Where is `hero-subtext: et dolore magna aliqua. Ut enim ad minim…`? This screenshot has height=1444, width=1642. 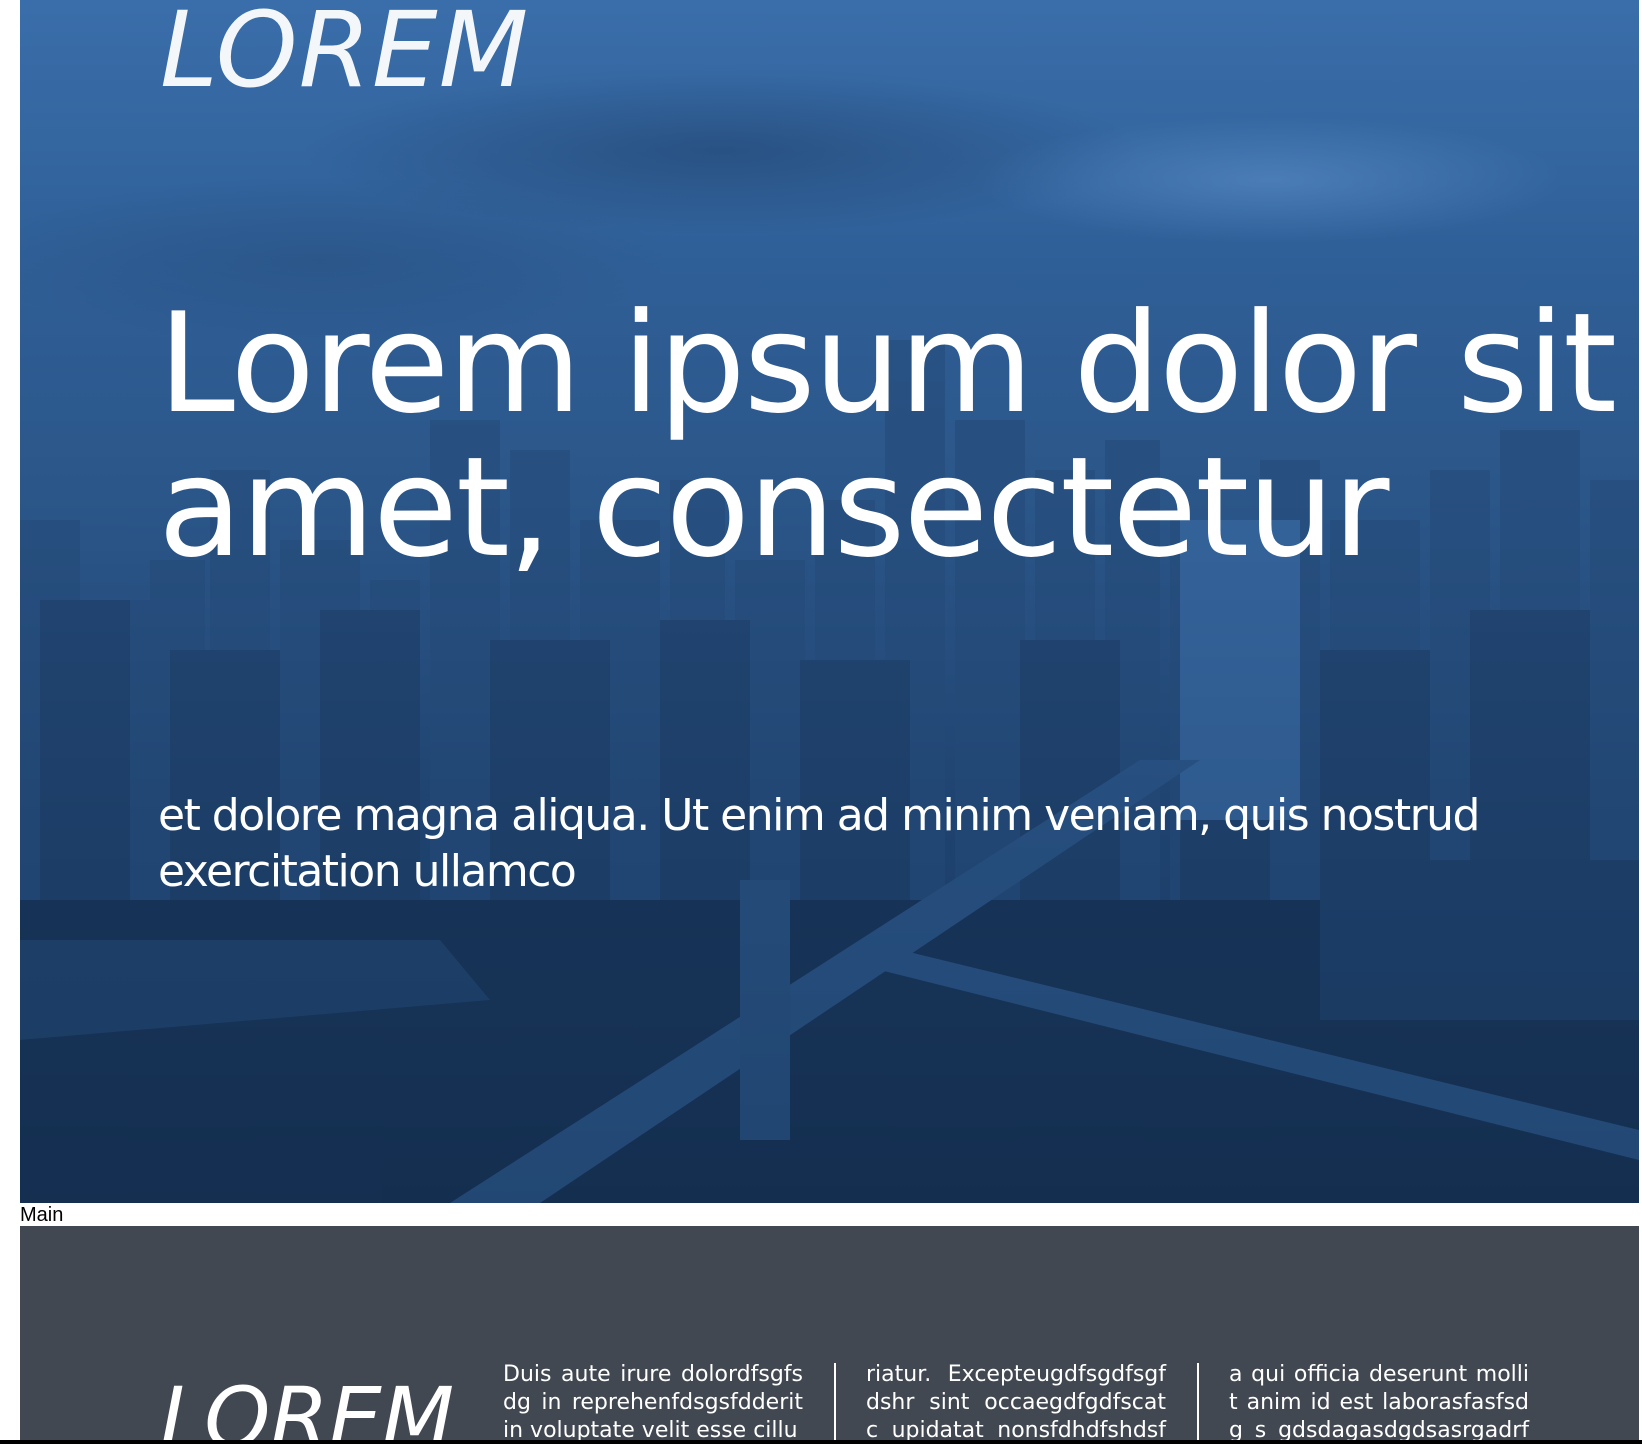
hero-subtext: et dolore magna aliqua. Ut enim ad minim… is located at coordinates (819, 843).